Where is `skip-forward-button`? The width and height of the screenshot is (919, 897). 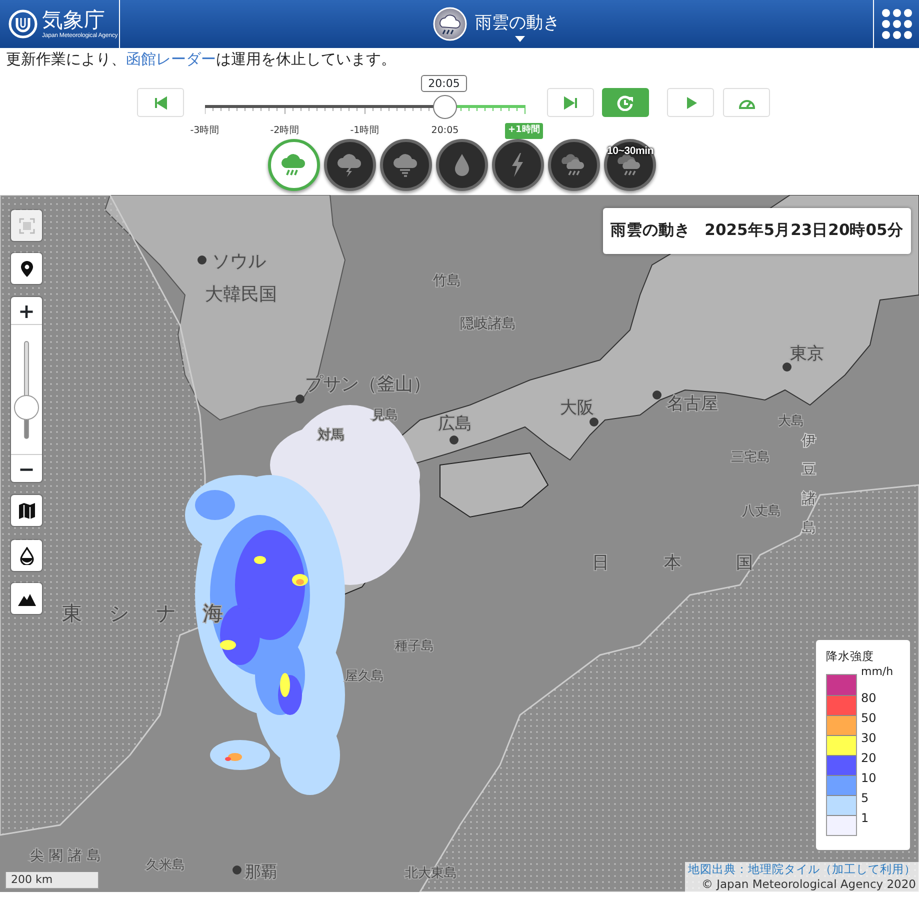 skip-forward-button is located at coordinates (570, 102).